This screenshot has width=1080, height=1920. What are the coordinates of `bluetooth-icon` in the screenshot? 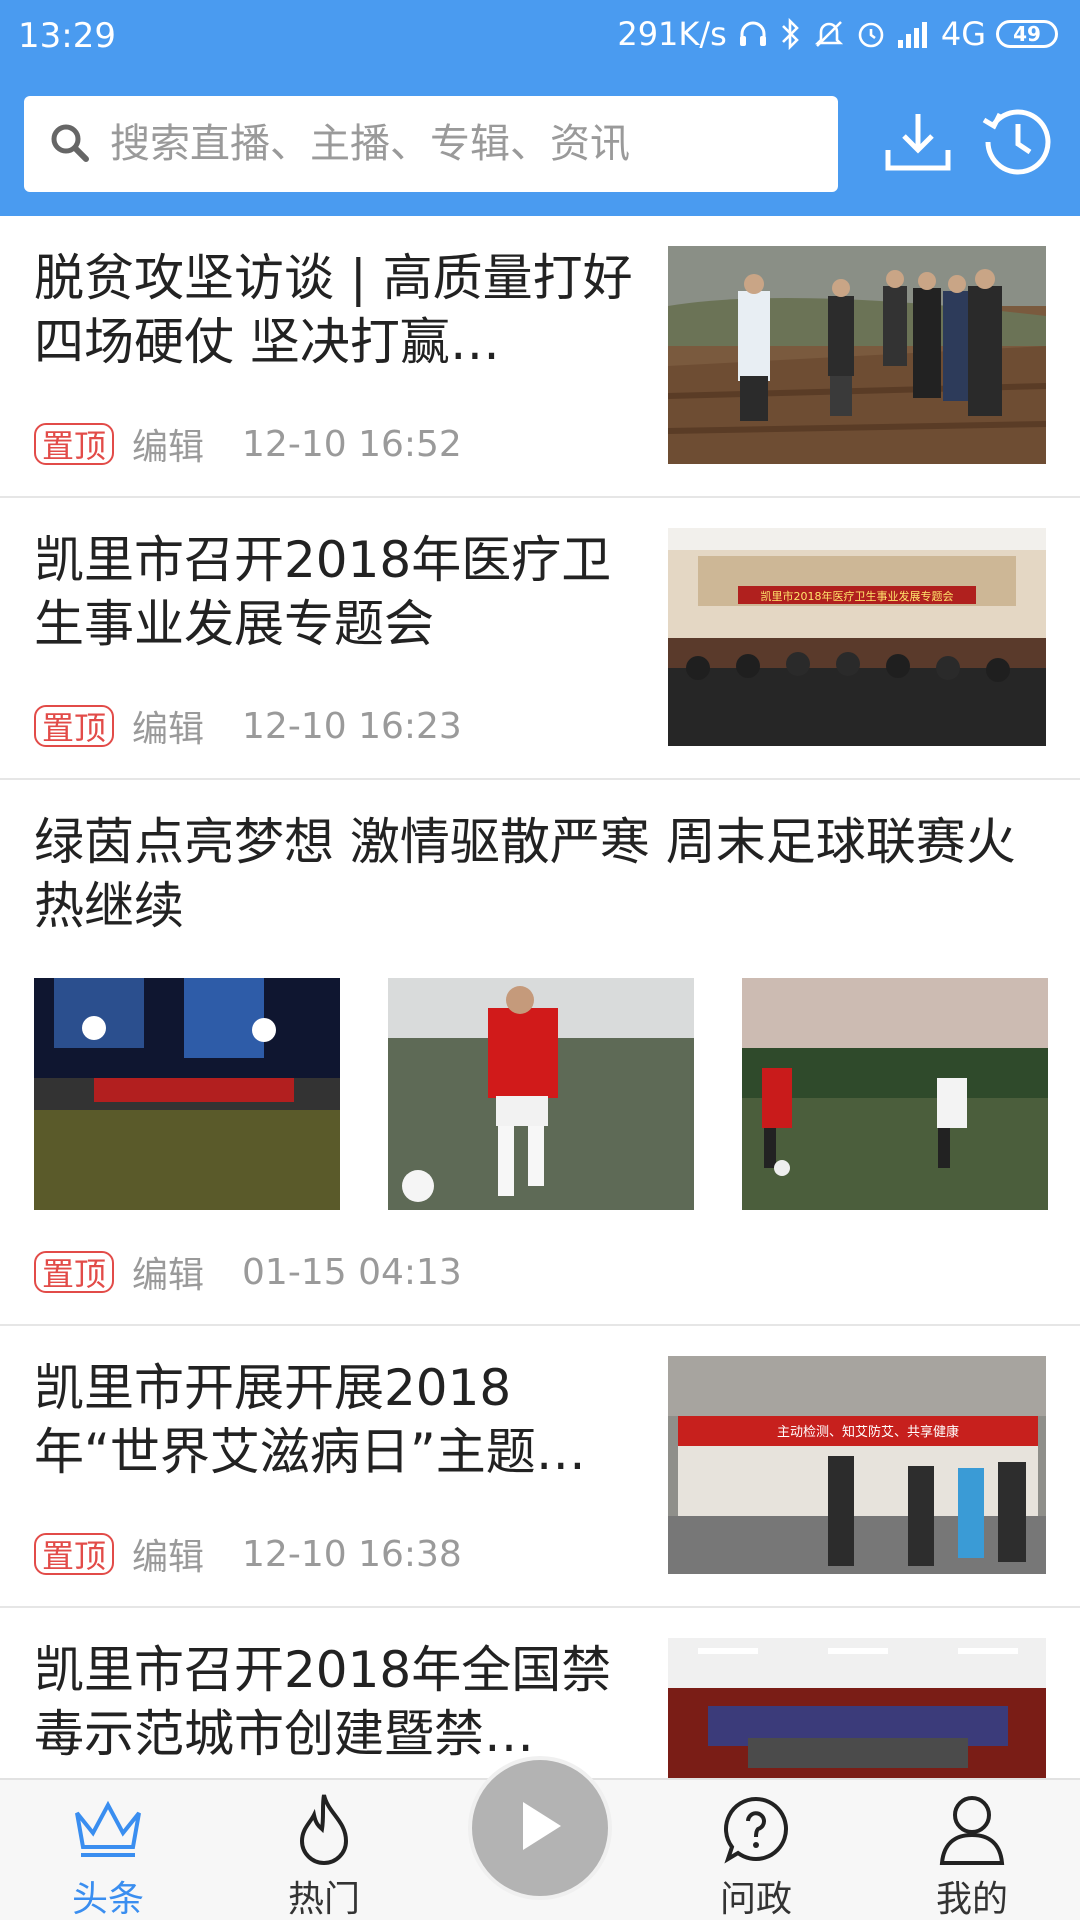 It's located at (791, 34).